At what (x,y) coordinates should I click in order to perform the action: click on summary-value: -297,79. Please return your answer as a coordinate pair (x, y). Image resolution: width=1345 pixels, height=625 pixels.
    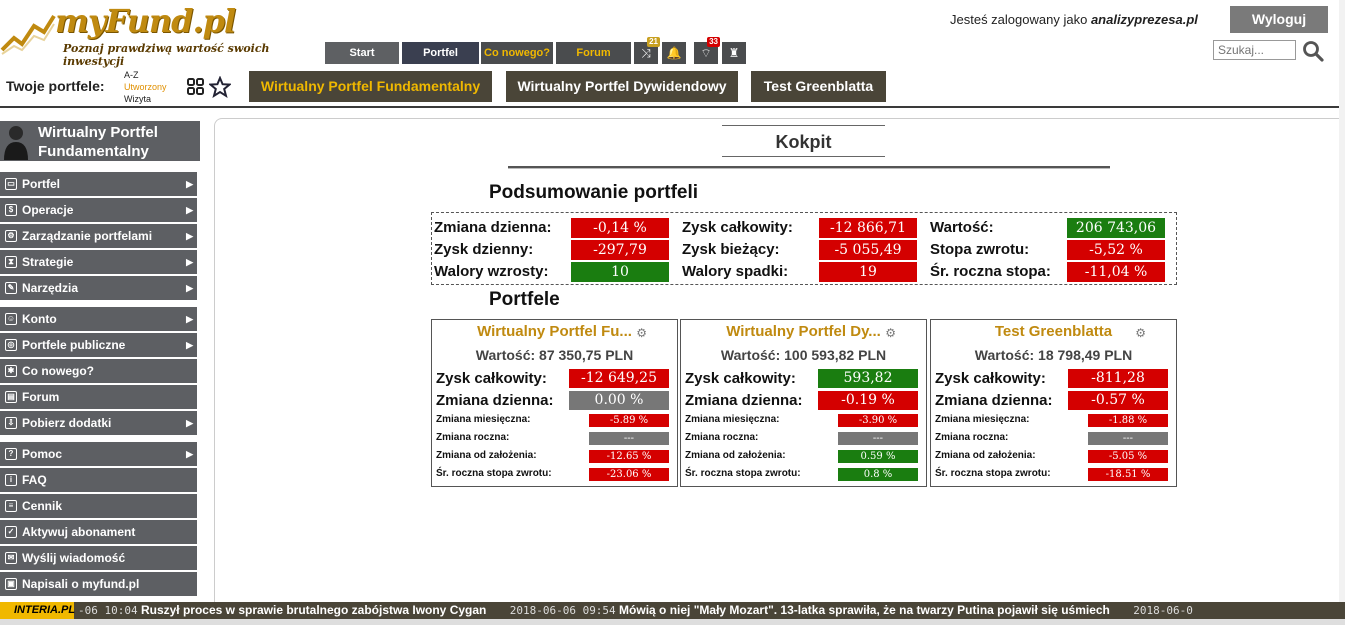
    Looking at the image, I should click on (620, 250).